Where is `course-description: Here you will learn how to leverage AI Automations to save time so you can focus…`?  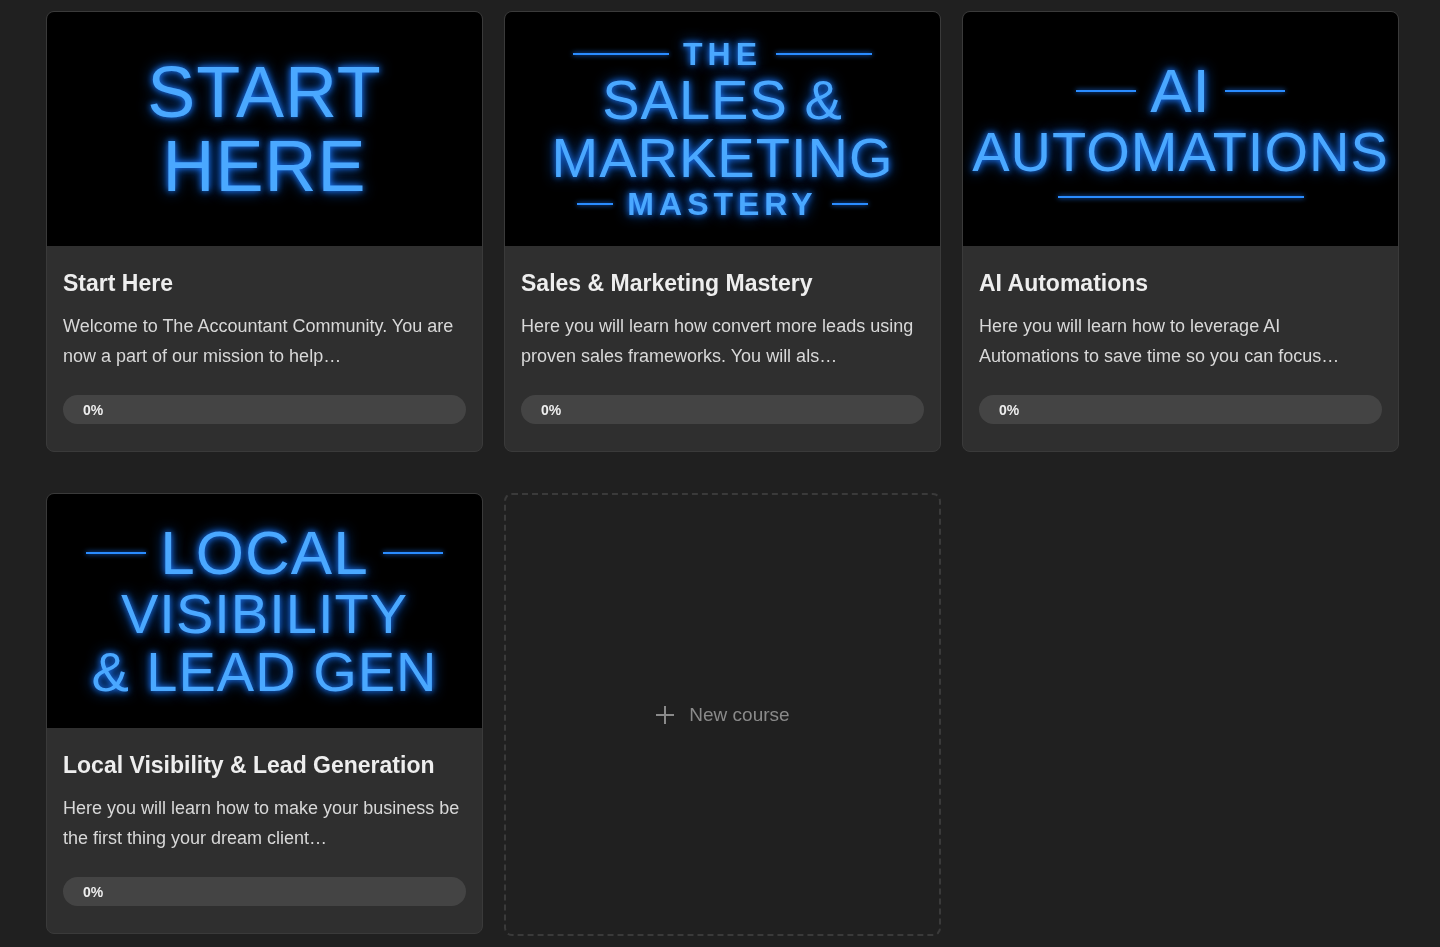
course-description: Here you will learn how to leverage AI Automations to save time so you can focus… is located at coordinates (1160, 341).